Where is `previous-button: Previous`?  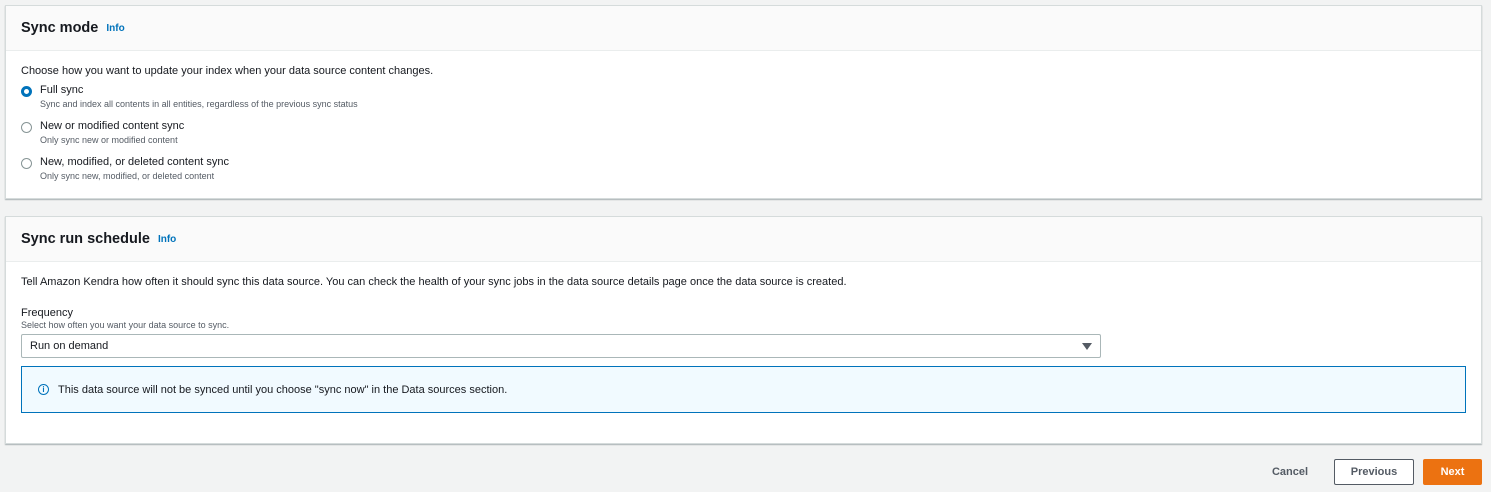 previous-button: Previous is located at coordinates (1374, 472).